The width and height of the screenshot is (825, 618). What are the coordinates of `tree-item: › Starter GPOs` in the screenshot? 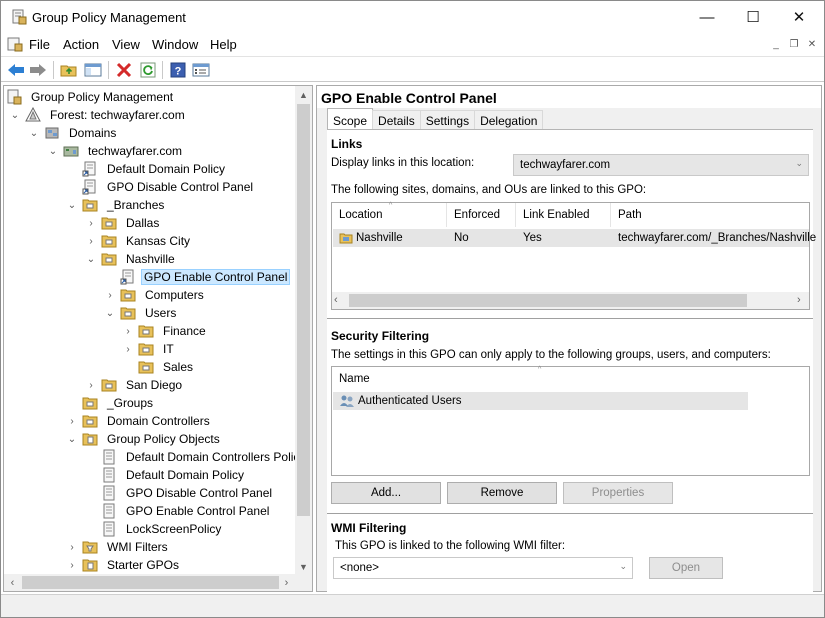 It's located at (124, 565).